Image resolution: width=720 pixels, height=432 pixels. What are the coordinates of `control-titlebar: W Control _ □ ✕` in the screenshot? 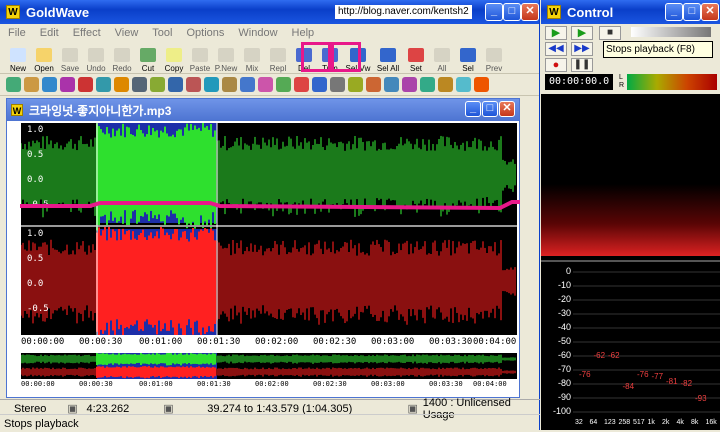 It's located at (630, 12).